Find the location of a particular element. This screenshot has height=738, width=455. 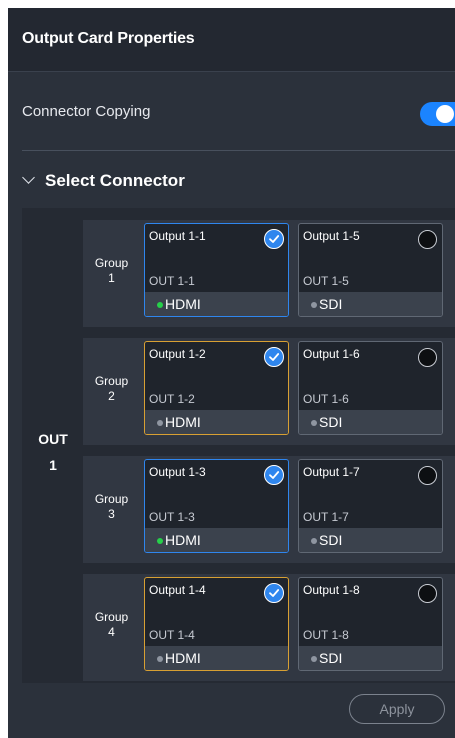

select-connector-title: Select Connector is located at coordinates (115, 180).